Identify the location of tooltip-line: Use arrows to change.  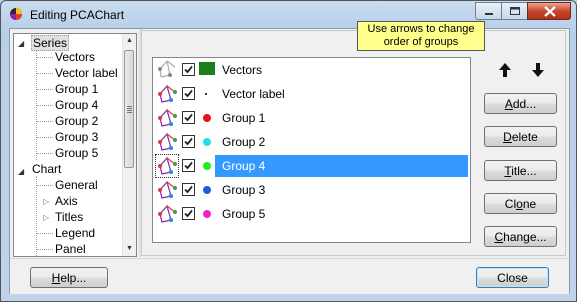
(421, 29).